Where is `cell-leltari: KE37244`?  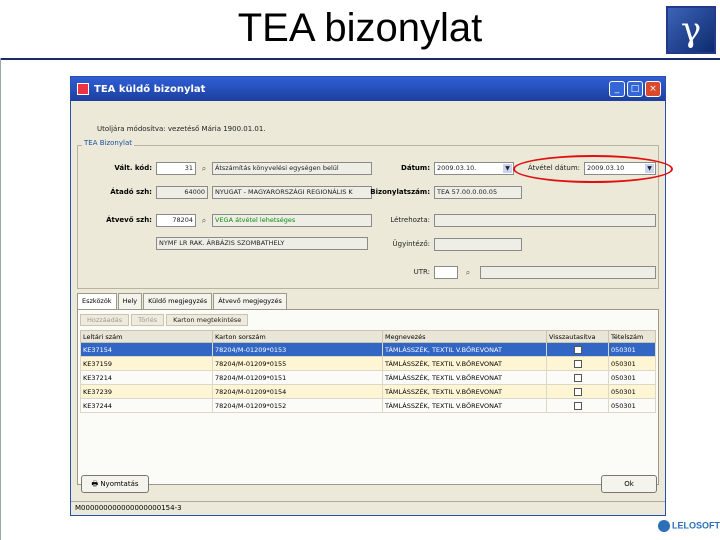 cell-leltari: KE37244 is located at coordinates (146, 405).